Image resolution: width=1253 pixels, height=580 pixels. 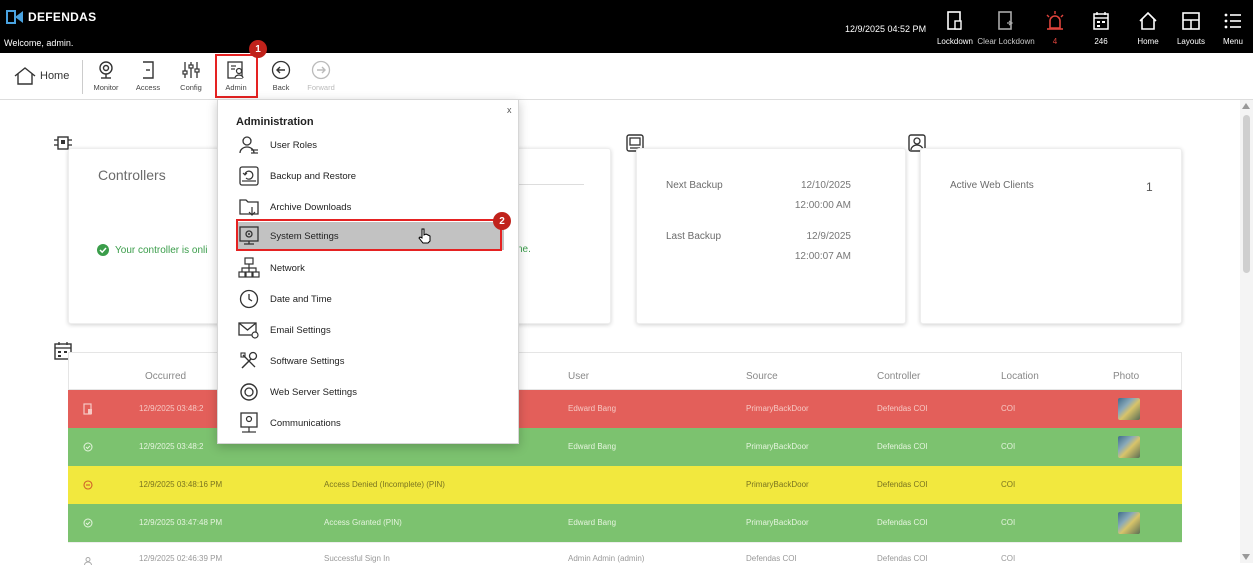 I want to click on lockdown-button: Lockdown, so click(x=955, y=28).